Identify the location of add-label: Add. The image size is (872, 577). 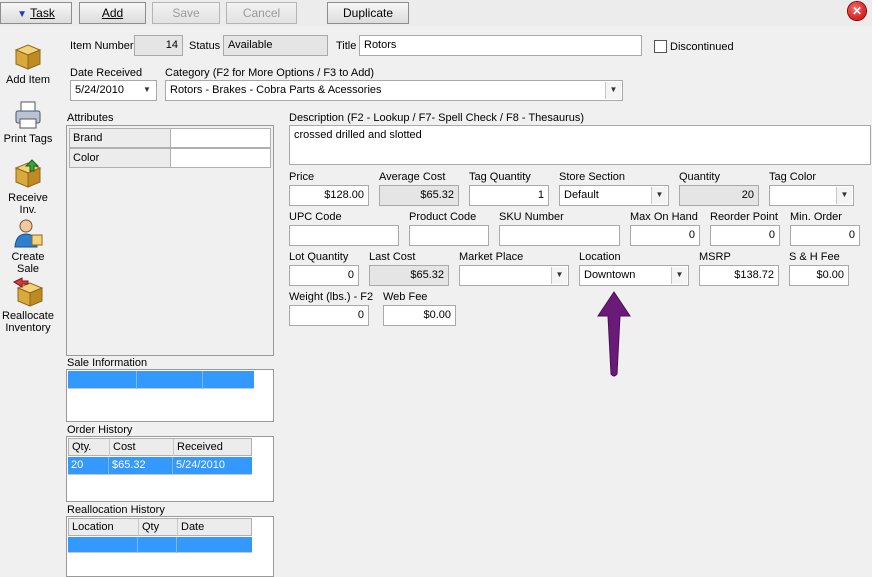
(112, 13).